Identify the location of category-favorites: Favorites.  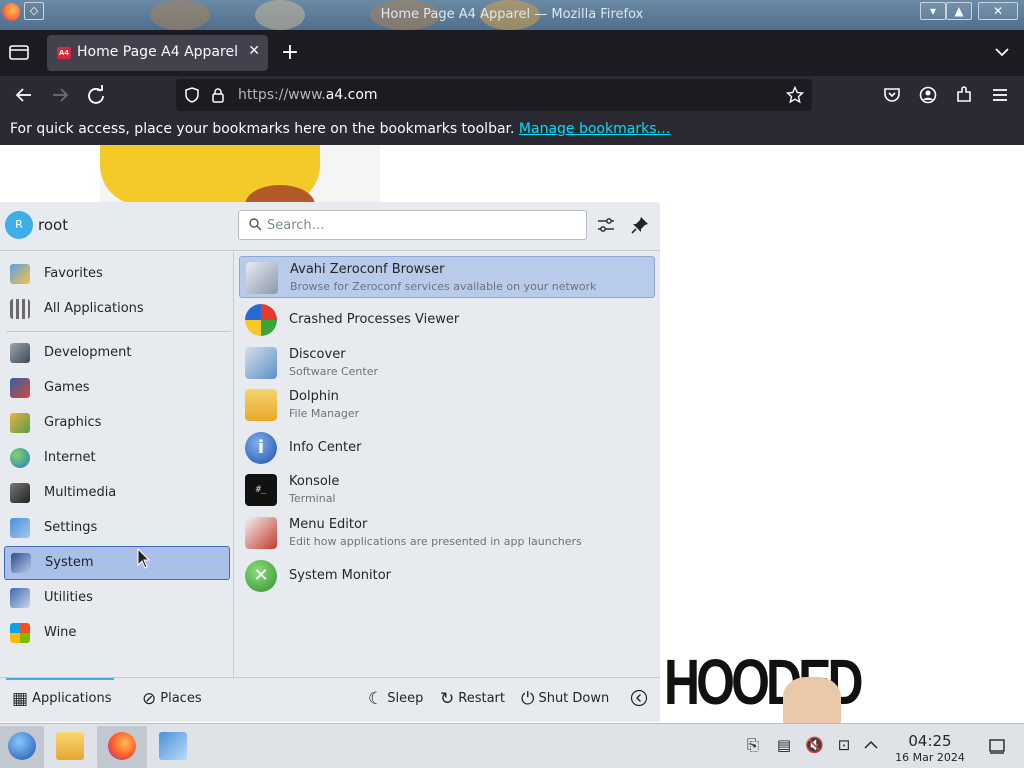
(117, 274).